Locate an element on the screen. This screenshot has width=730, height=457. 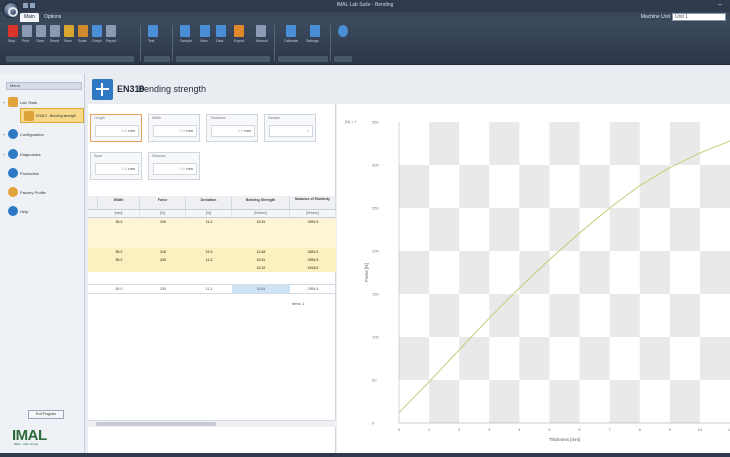
sidebar-item-label: Configuration is located at coordinates (32, 134).